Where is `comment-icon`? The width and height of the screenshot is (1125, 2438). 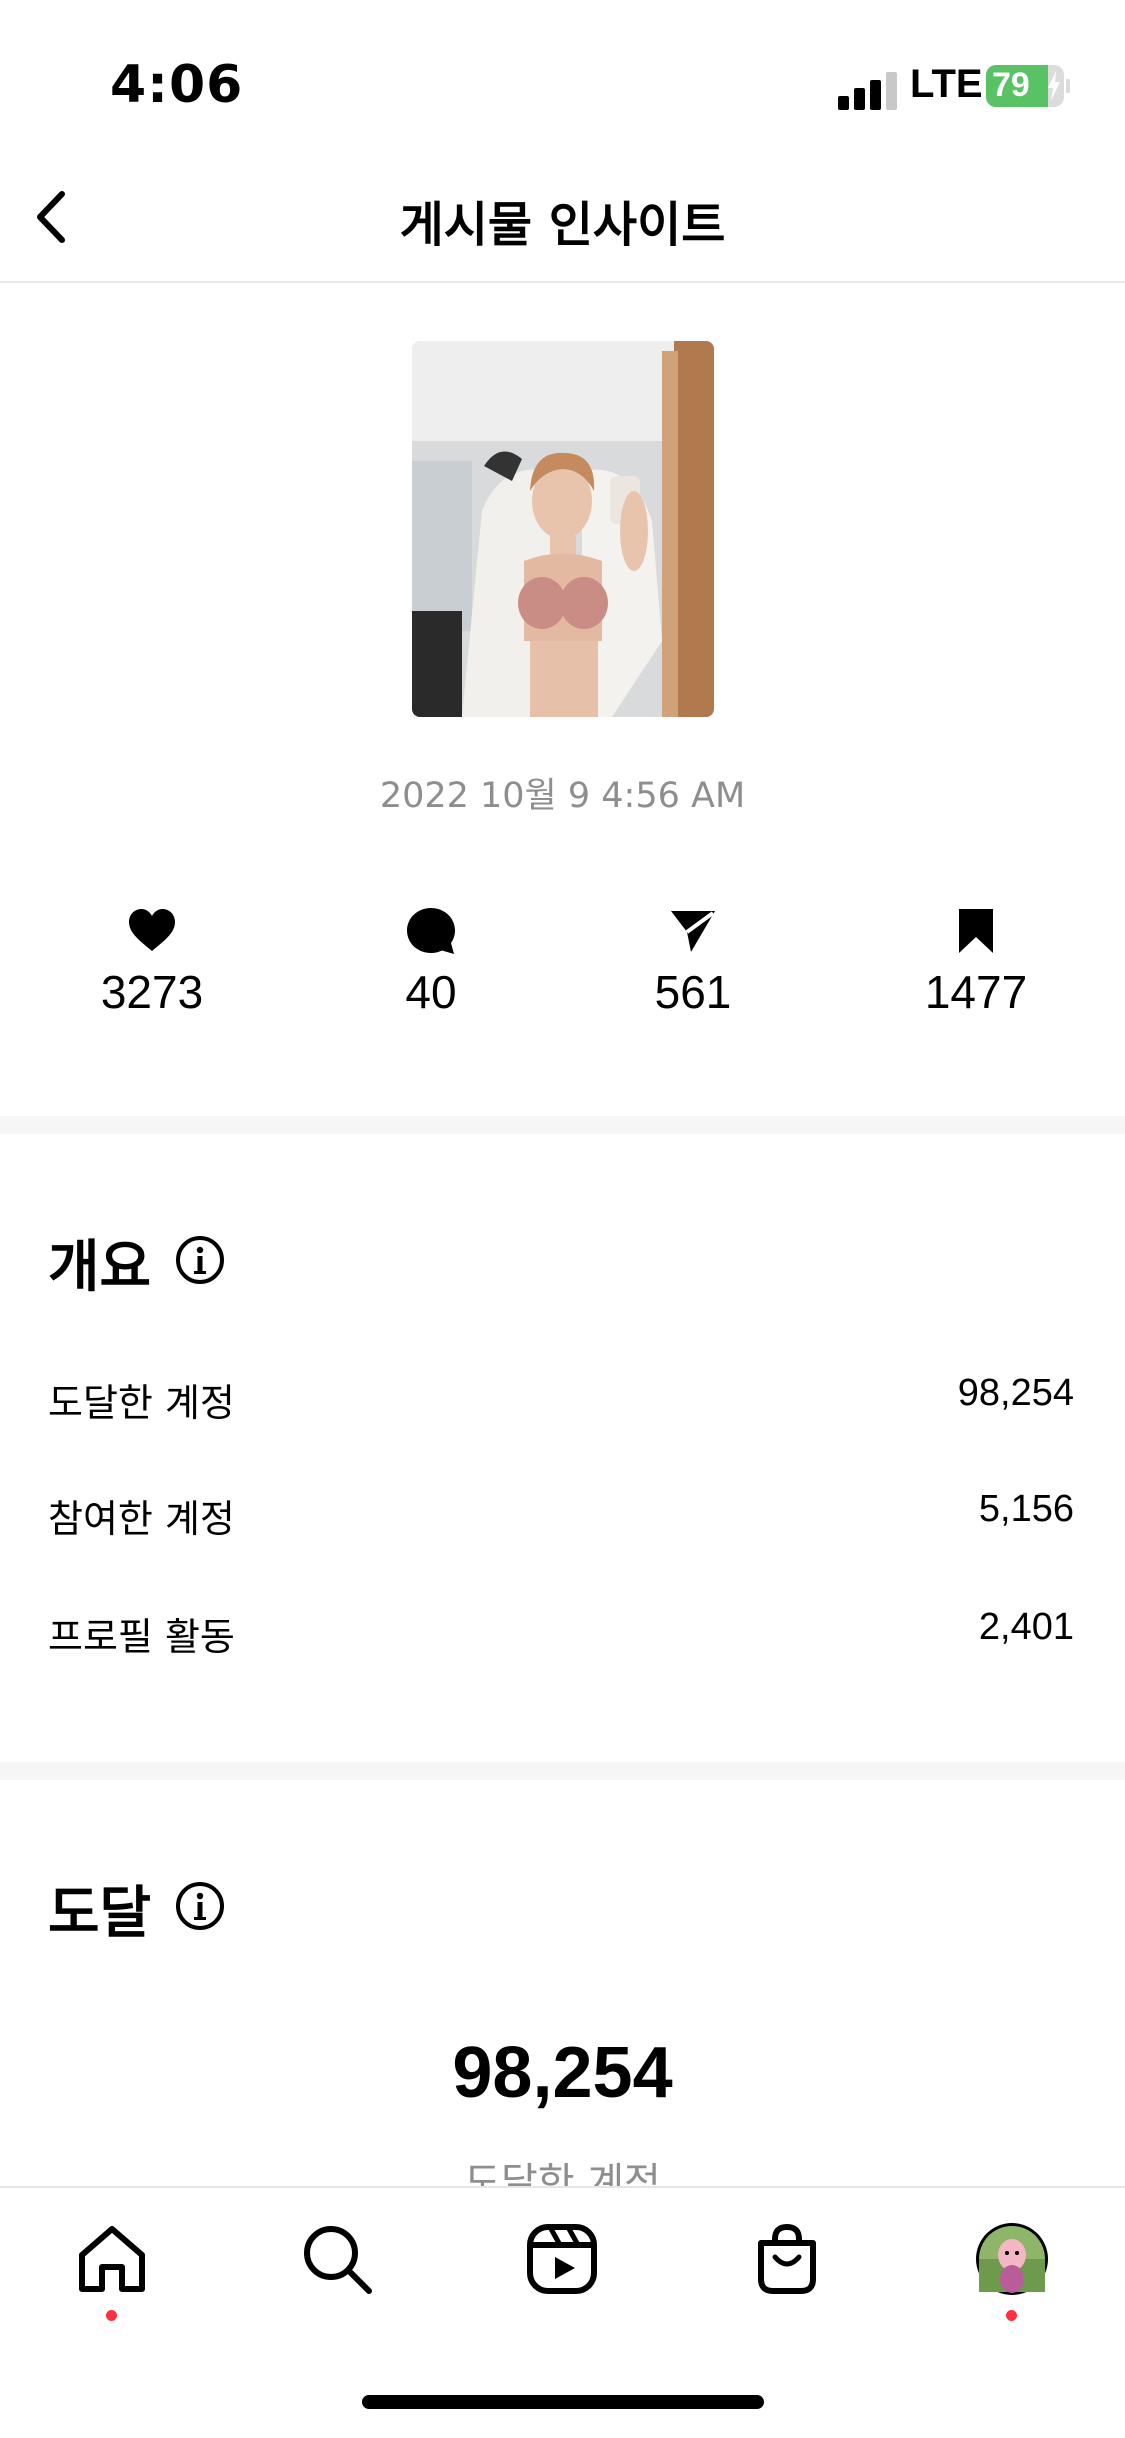 comment-icon is located at coordinates (431, 931).